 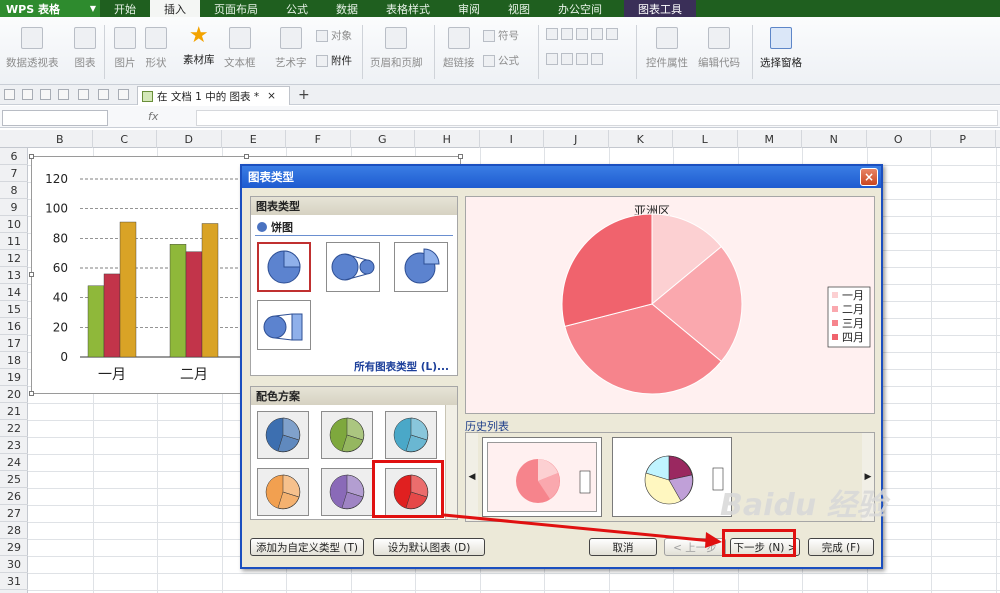 I want to click on watermark: Baidu 经验, so click(x=803, y=505).